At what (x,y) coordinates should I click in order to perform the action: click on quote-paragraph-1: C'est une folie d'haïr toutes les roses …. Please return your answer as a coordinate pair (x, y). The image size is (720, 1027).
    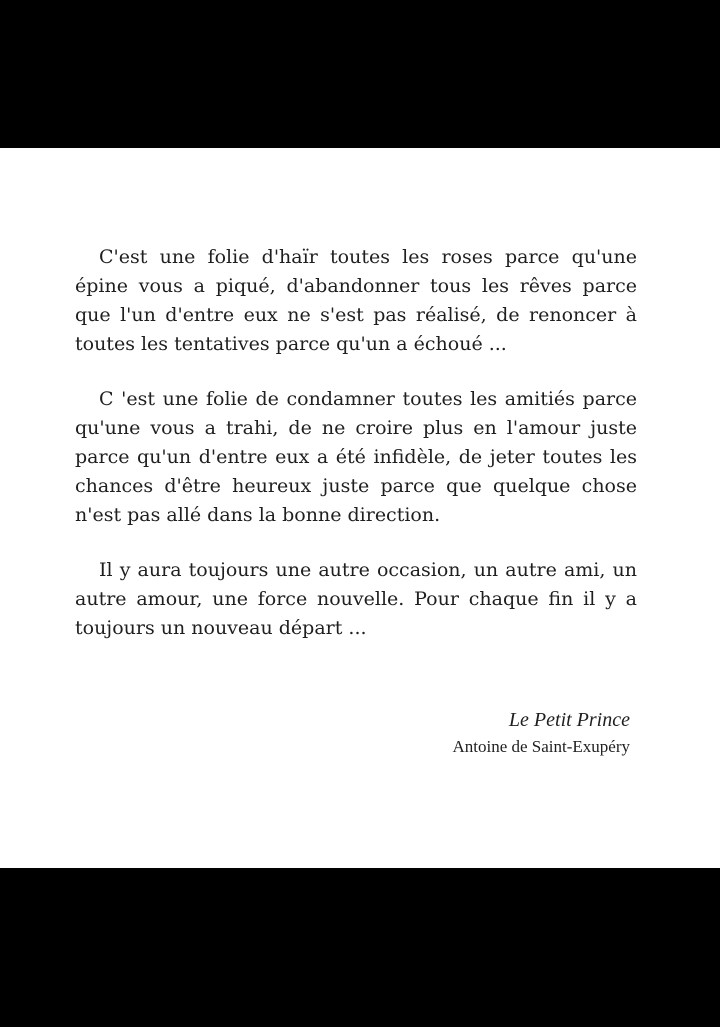
    Looking at the image, I should click on (356, 300).